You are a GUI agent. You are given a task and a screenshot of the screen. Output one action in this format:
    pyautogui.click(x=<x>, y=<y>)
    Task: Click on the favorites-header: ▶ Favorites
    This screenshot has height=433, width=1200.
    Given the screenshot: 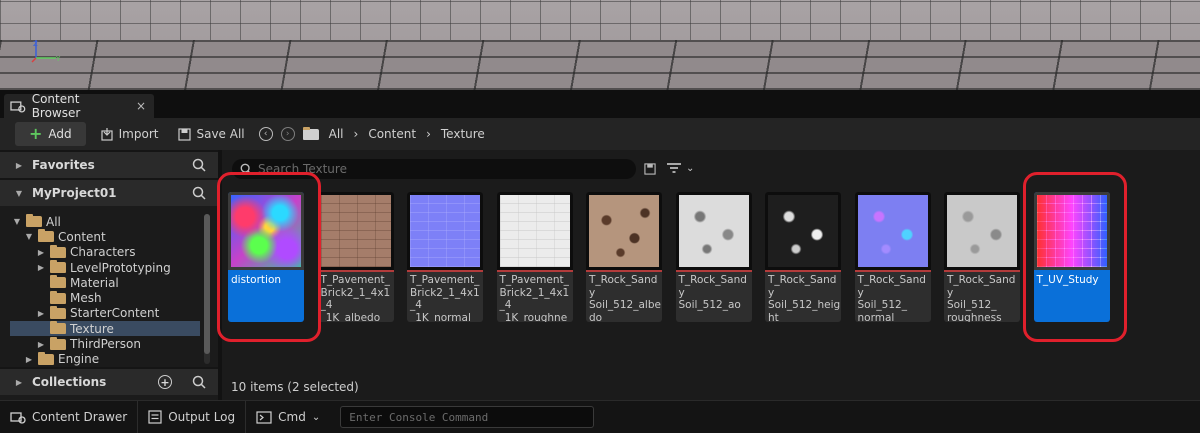 What is the action you would take?
    pyautogui.click(x=109, y=164)
    